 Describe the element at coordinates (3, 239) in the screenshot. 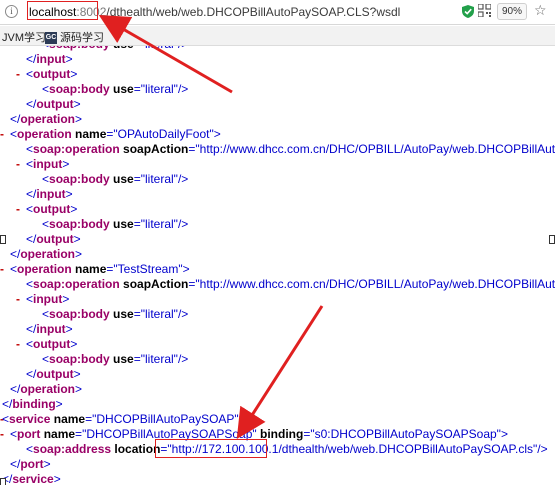

I see `resize-handle-left` at that location.